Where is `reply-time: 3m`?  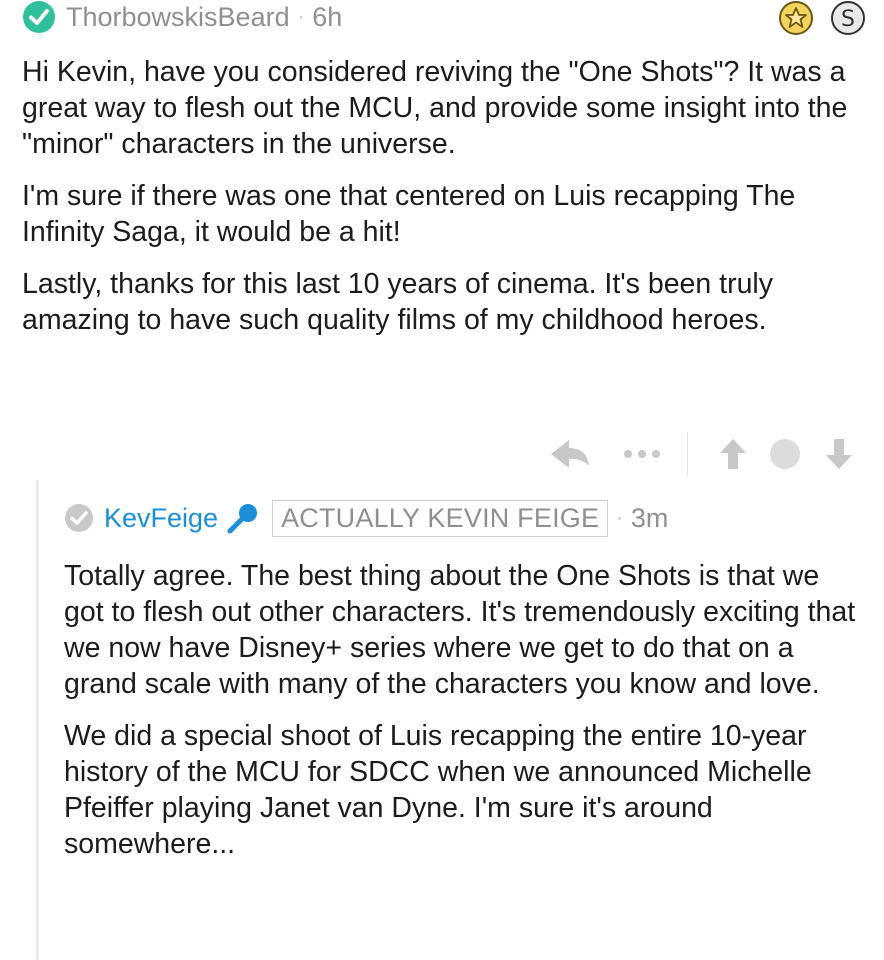
reply-time: 3m is located at coordinates (649, 517).